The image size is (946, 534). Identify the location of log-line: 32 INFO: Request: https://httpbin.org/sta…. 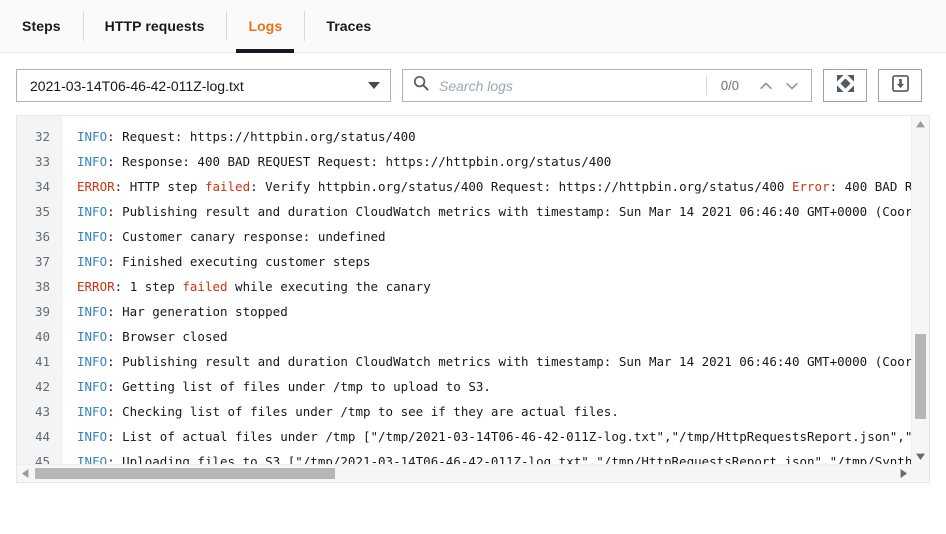
(464, 136).